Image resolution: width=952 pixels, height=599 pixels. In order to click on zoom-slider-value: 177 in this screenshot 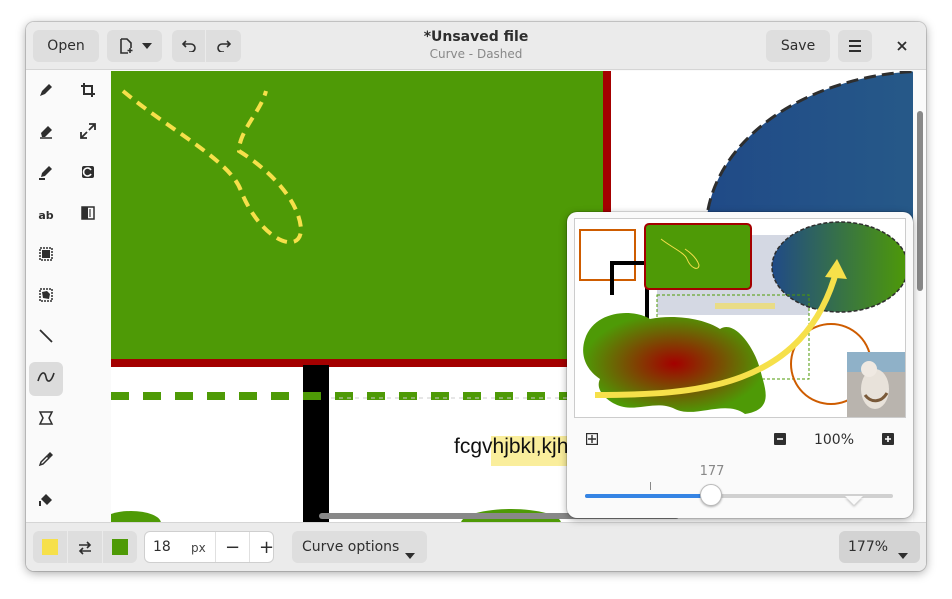, I will do `click(712, 471)`.